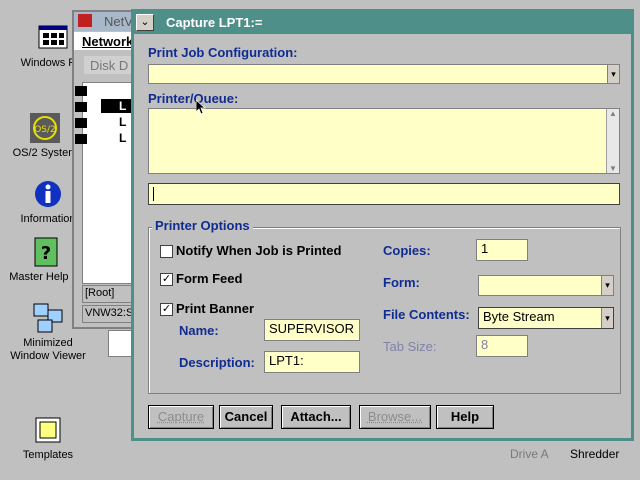 This screenshot has height=480, width=640. What do you see at coordinates (209, 278) in the screenshot?
I see `form-feed-label: Form Feed` at bounding box center [209, 278].